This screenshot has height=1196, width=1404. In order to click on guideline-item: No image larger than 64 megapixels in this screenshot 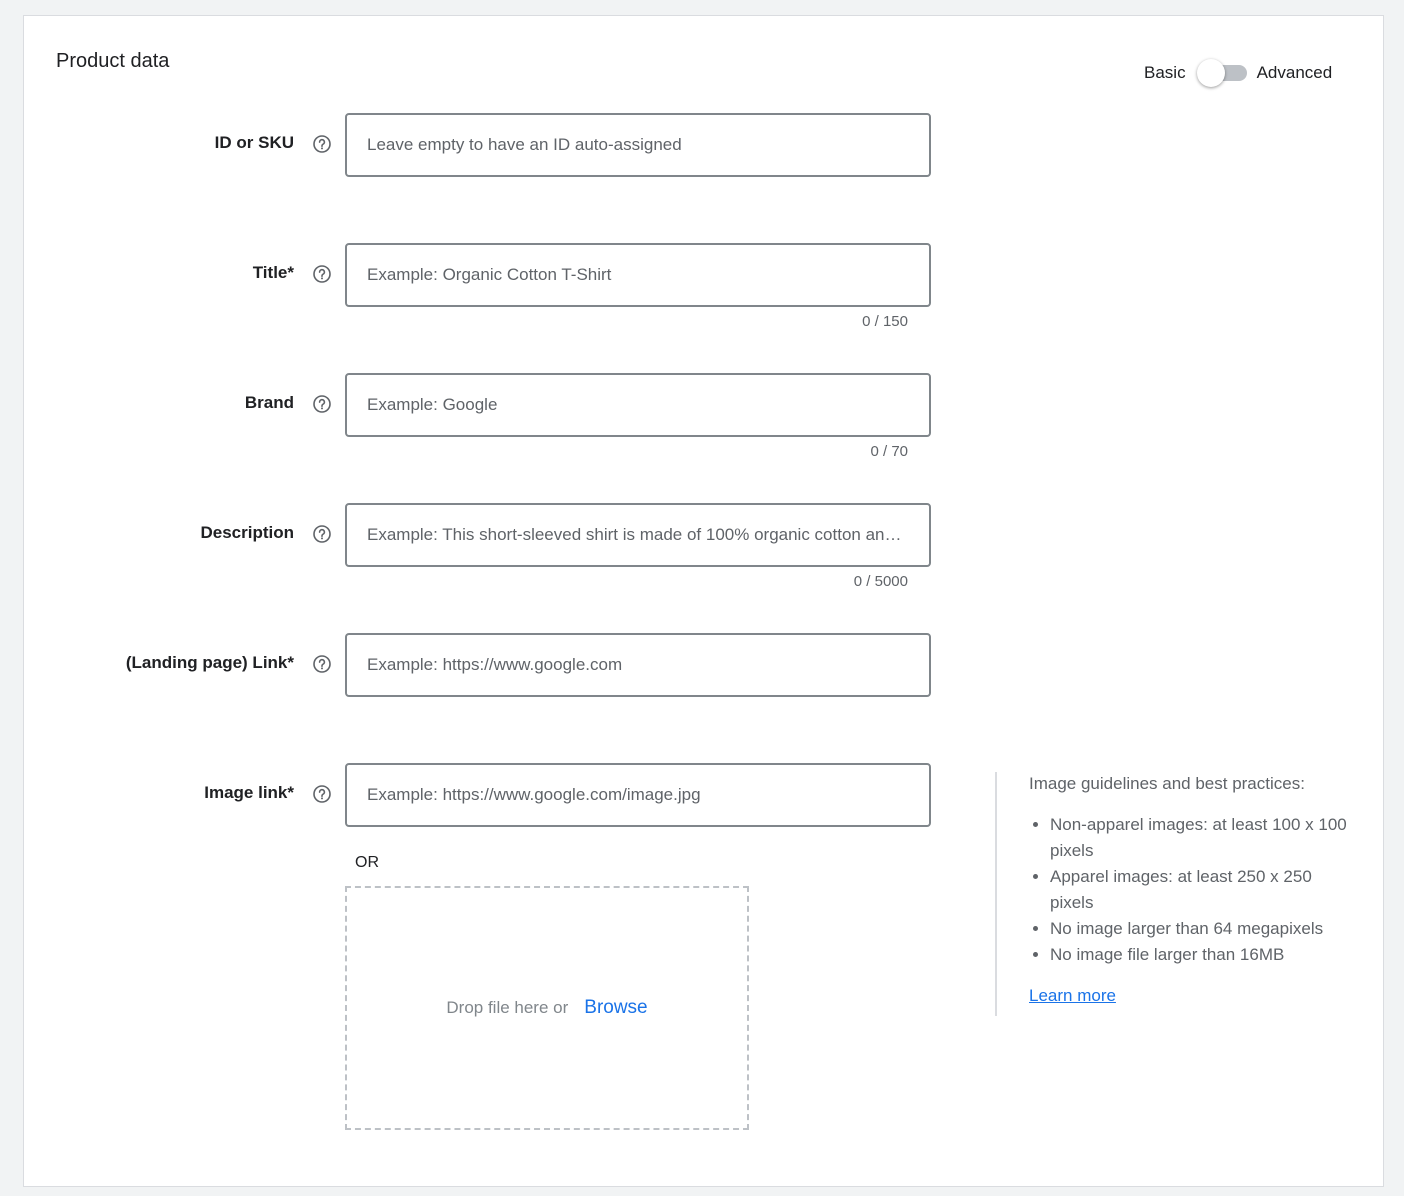, I will do `click(1202, 929)`.